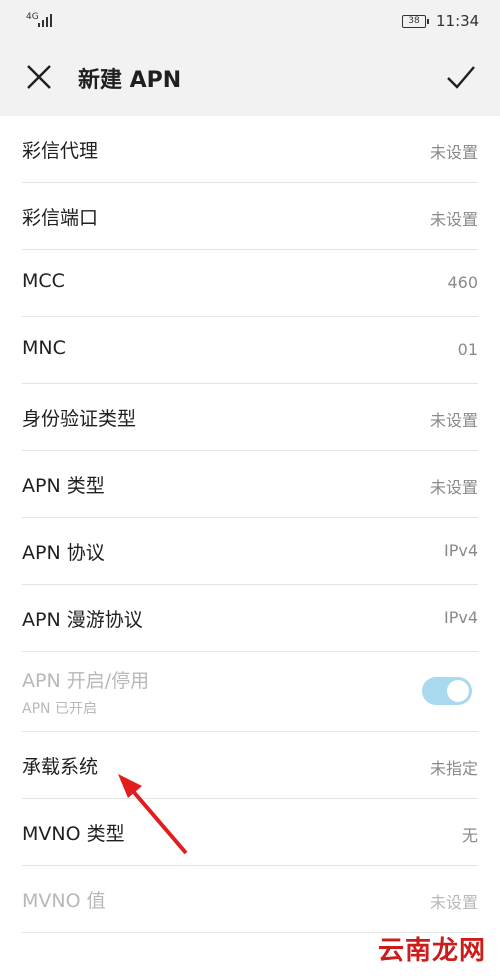 Image resolution: width=500 pixels, height=978 pixels. I want to click on setting-row-auth-type: 身份验证类型 未设置, so click(250, 417).